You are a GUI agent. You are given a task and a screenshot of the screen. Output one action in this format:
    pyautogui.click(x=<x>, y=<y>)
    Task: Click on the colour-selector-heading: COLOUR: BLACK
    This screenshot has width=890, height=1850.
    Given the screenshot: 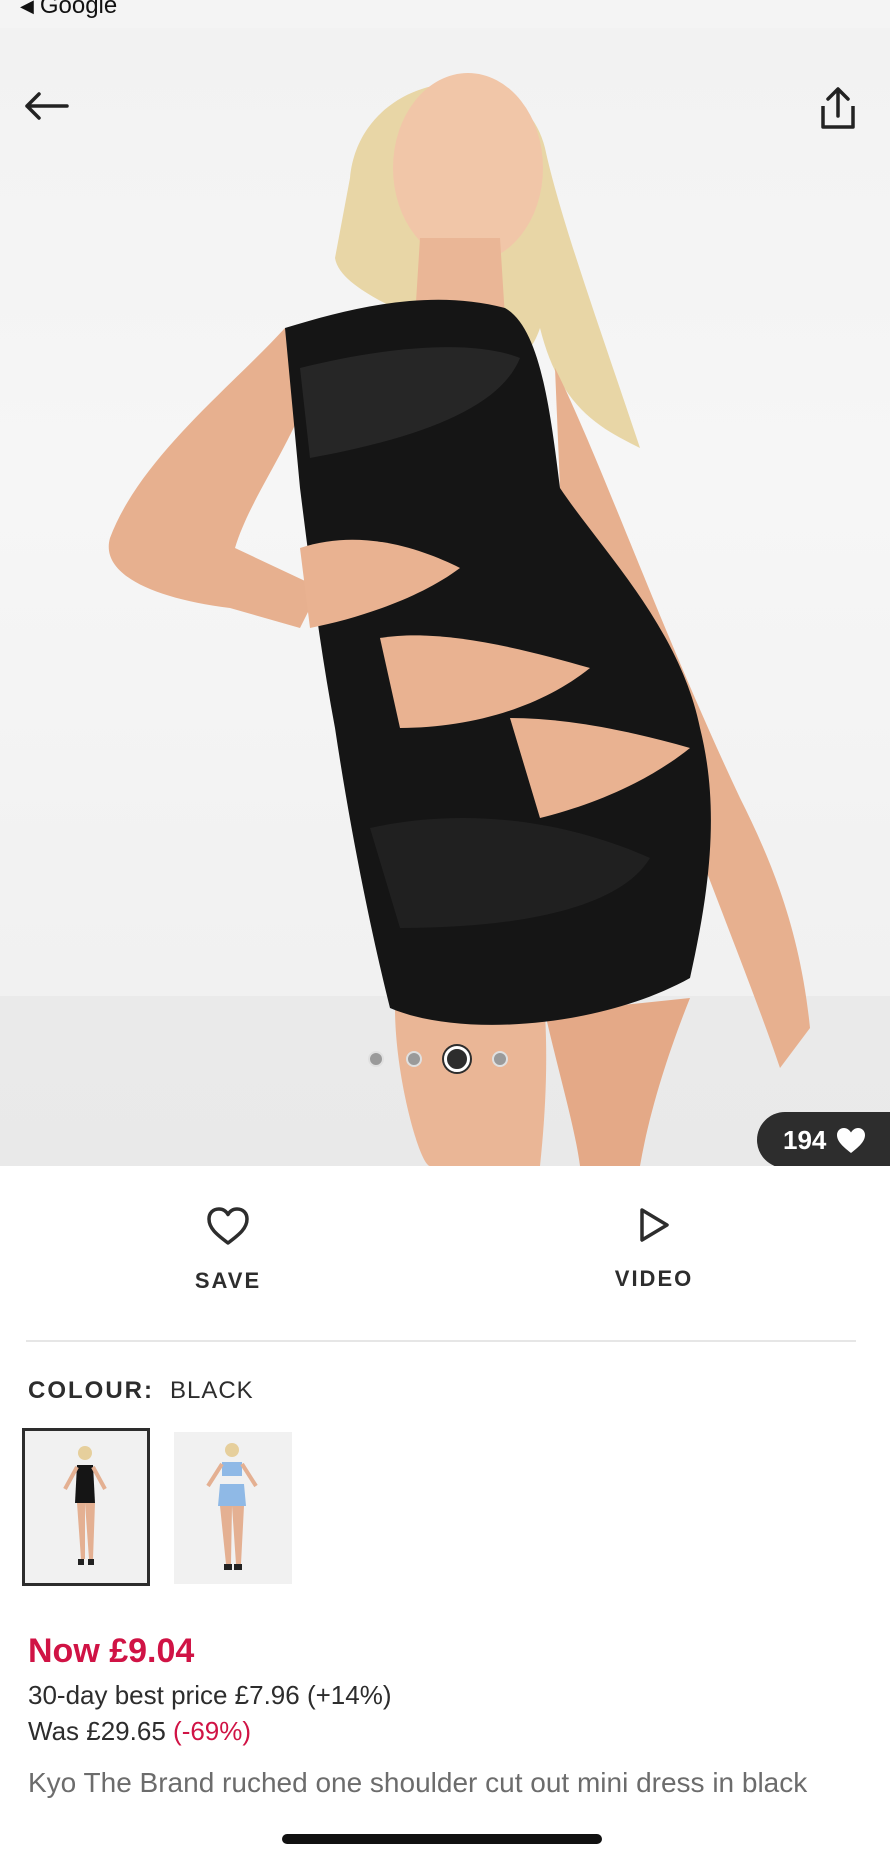 What is the action you would take?
    pyautogui.click(x=141, y=1391)
    